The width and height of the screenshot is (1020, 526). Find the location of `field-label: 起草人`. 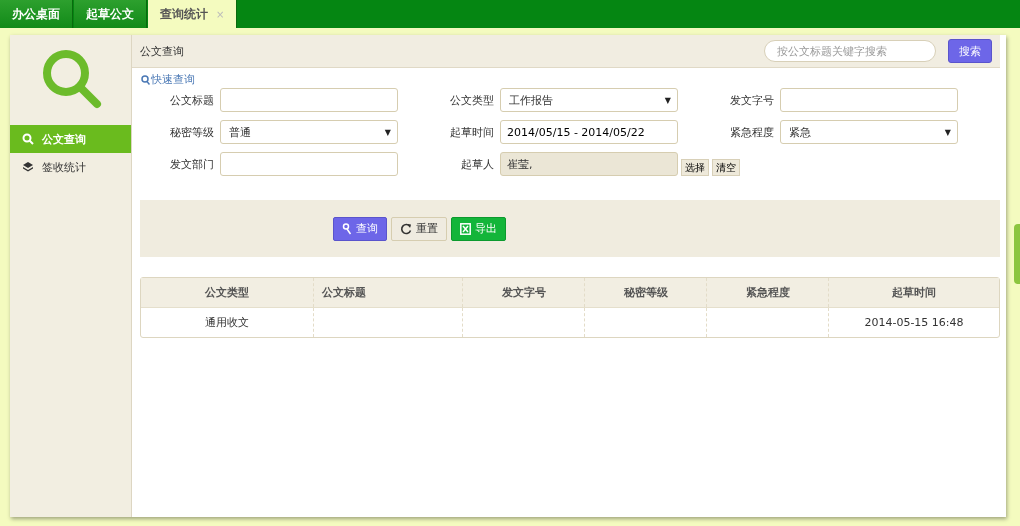

field-label: 起草人 is located at coordinates (477, 164).